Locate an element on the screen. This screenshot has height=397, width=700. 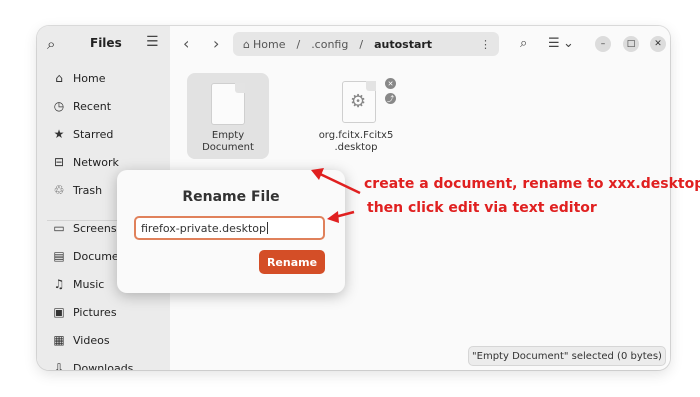
annotation-arrows is located at coordinates (336, 195).